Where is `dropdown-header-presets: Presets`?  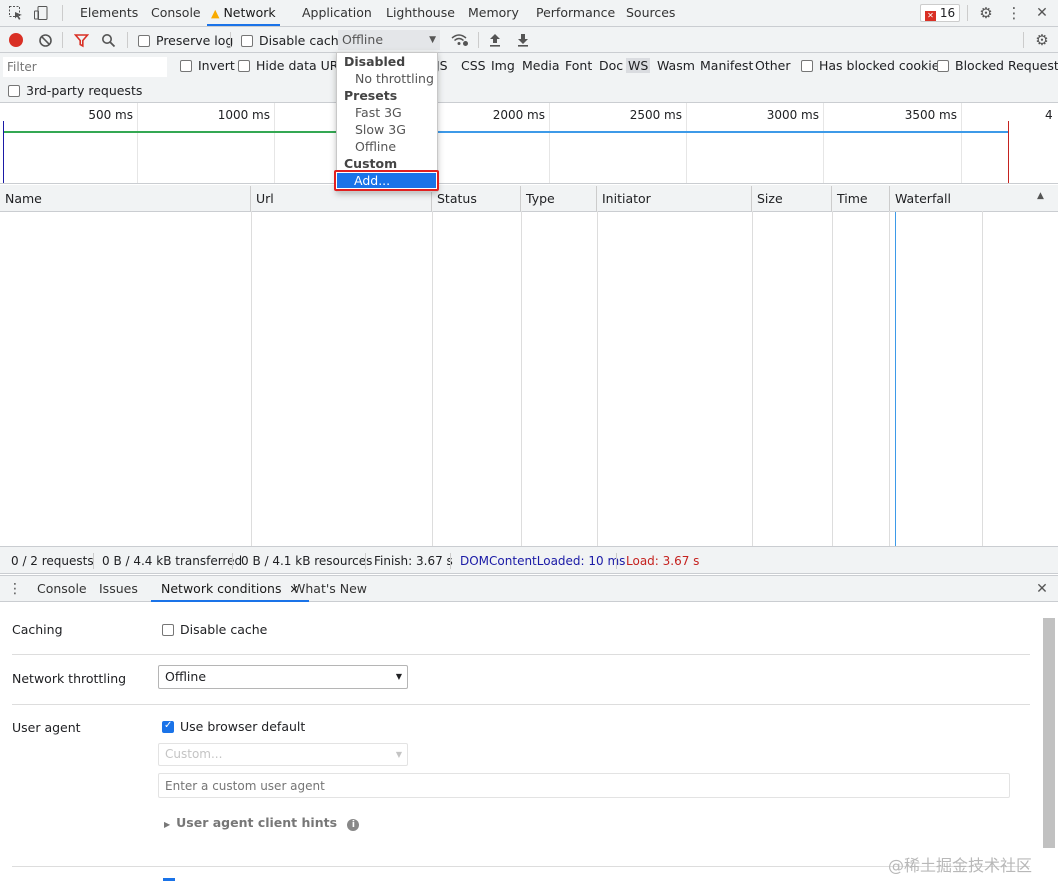 dropdown-header-presets: Presets is located at coordinates (371, 95).